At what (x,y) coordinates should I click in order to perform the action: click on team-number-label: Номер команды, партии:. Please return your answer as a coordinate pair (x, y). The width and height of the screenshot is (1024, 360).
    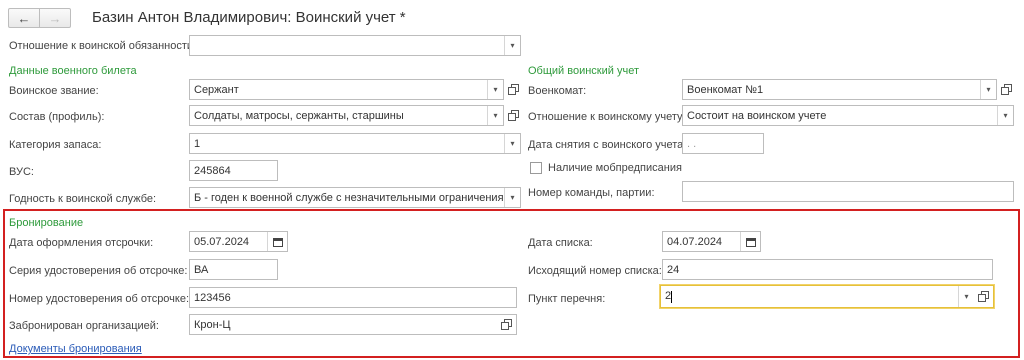
    Looking at the image, I should click on (591, 193).